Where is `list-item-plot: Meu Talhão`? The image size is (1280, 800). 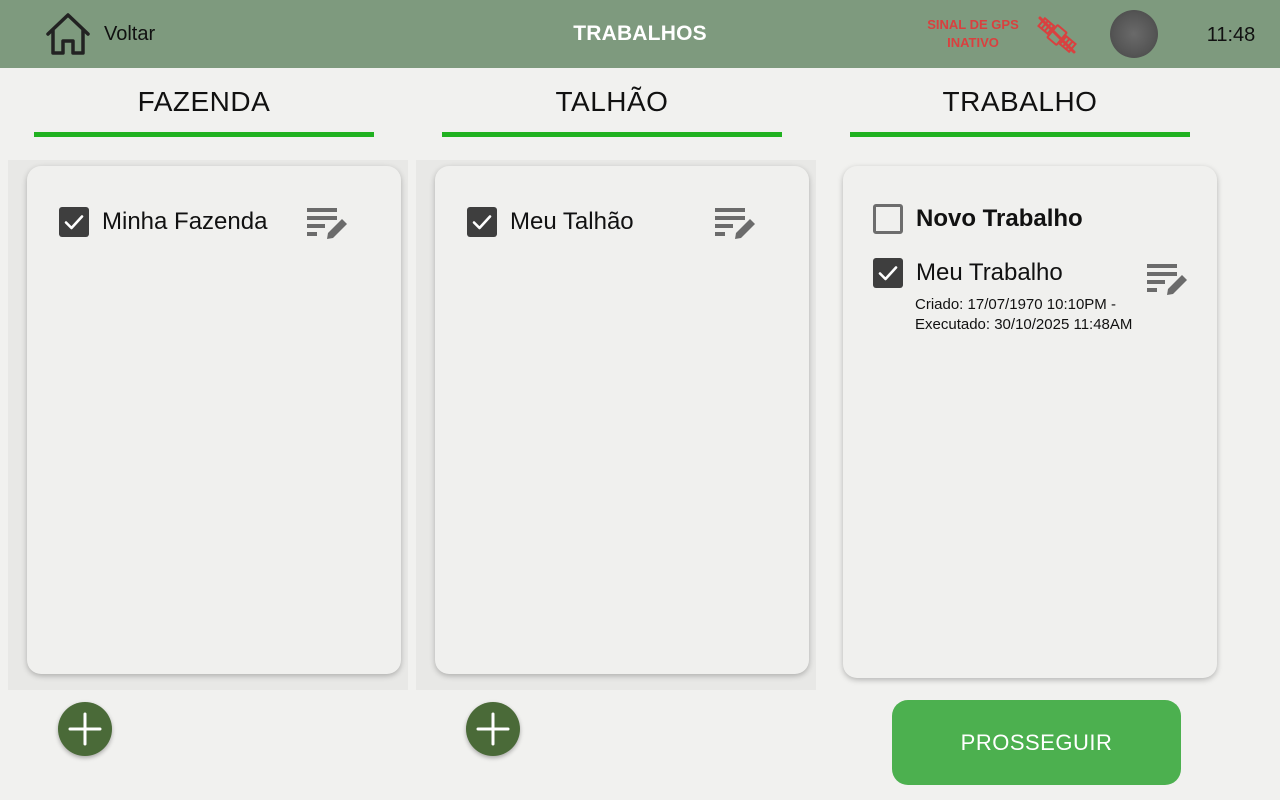
list-item-plot: Meu Talhão is located at coordinates (550, 222).